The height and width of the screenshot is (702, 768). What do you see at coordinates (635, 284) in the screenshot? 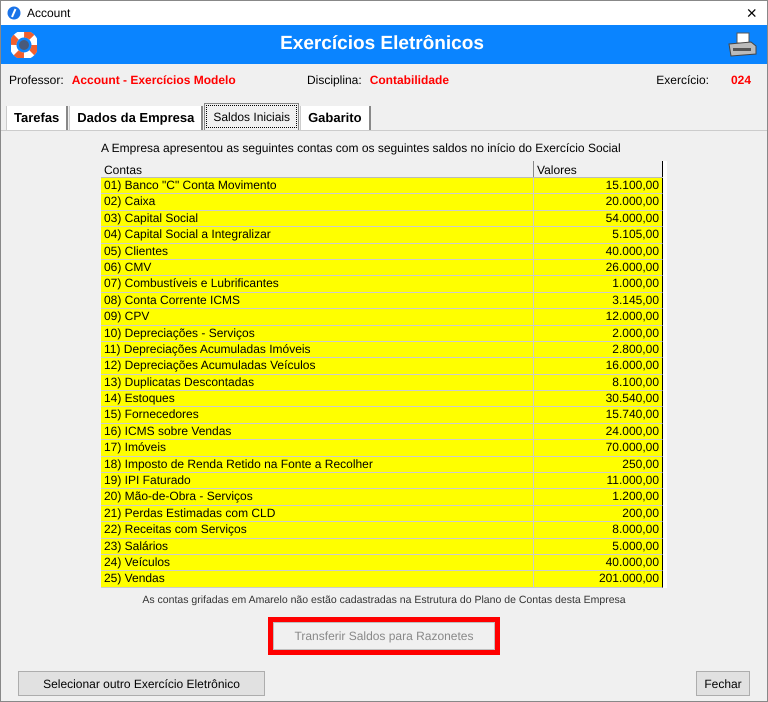
I see `table-cell-text: 1.000,00` at bounding box center [635, 284].